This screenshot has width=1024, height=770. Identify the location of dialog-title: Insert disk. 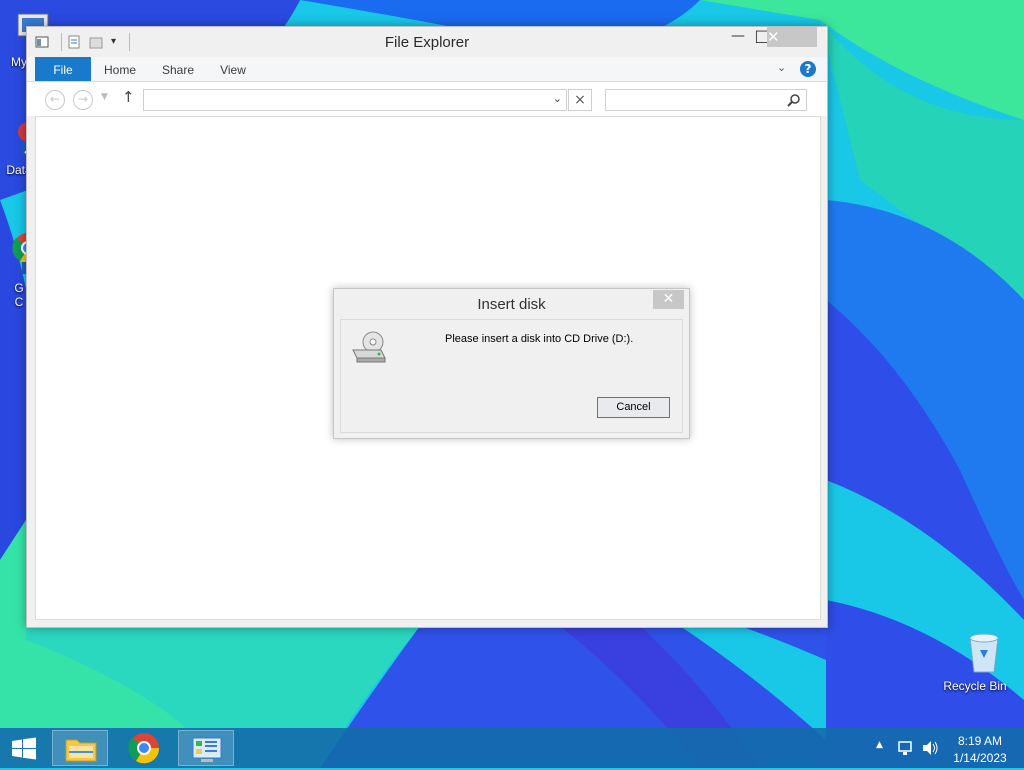
(511, 304).